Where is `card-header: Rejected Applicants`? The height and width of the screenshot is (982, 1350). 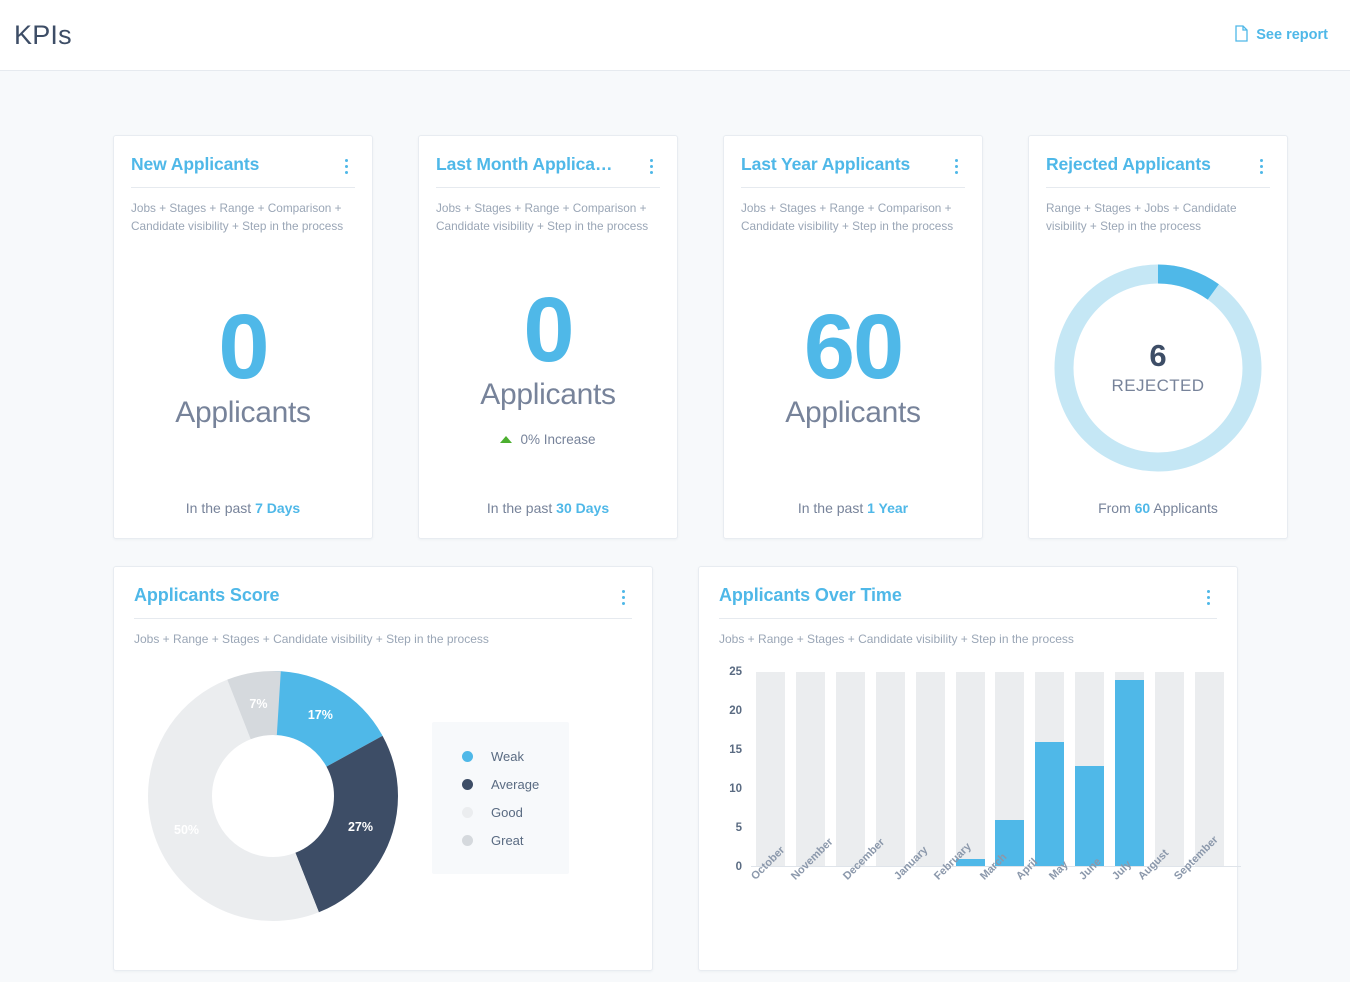 card-header: Rejected Applicants is located at coordinates (1158, 164).